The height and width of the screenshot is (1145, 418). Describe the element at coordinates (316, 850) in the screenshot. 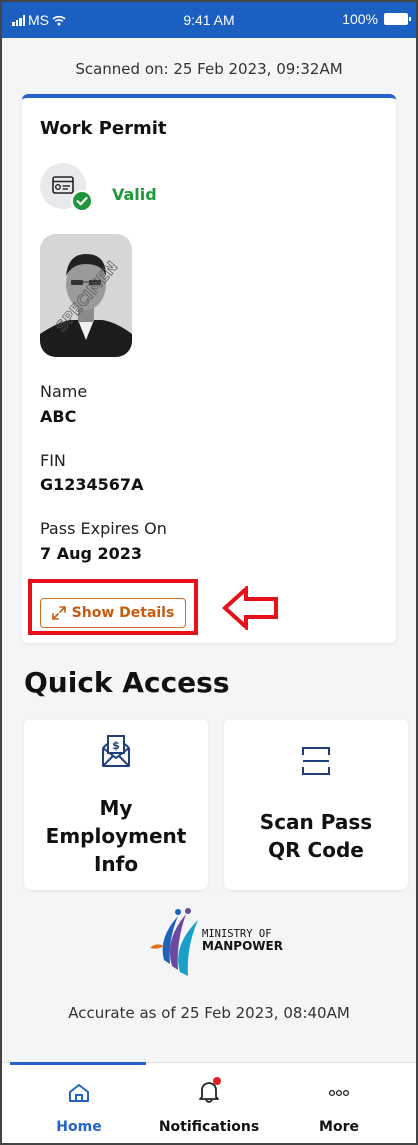

I see `scan-pass-label-line2: QR Code` at that location.